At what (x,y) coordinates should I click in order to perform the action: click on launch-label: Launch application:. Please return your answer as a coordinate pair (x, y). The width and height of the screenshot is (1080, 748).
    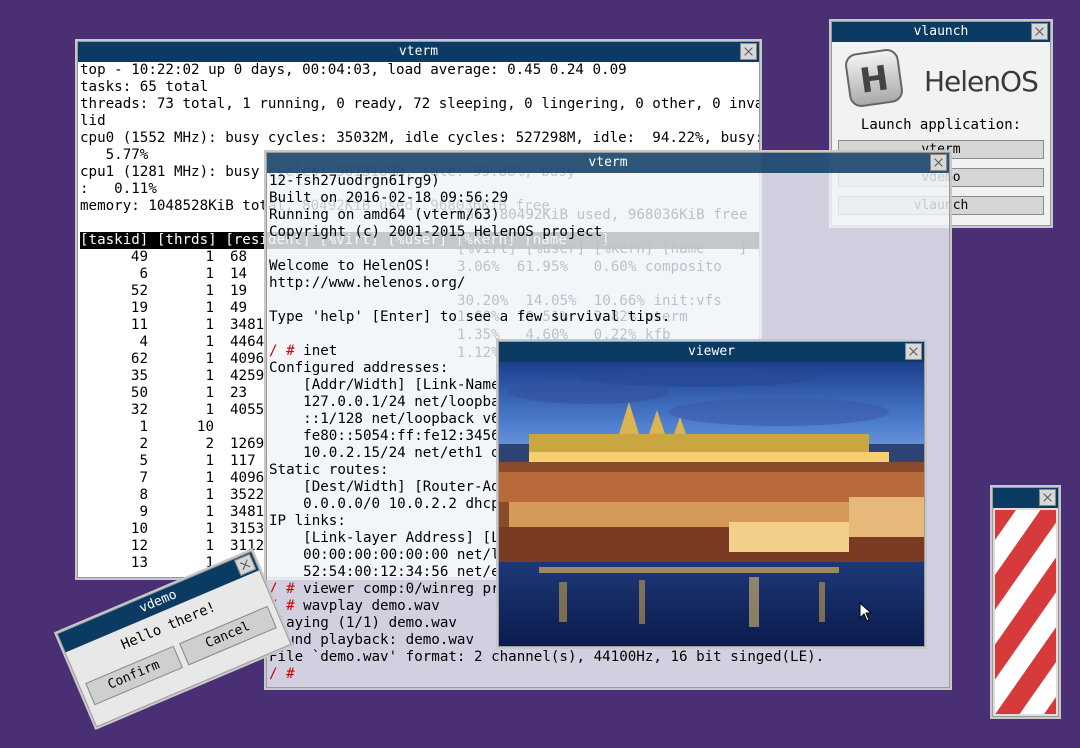
    Looking at the image, I should click on (941, 125).